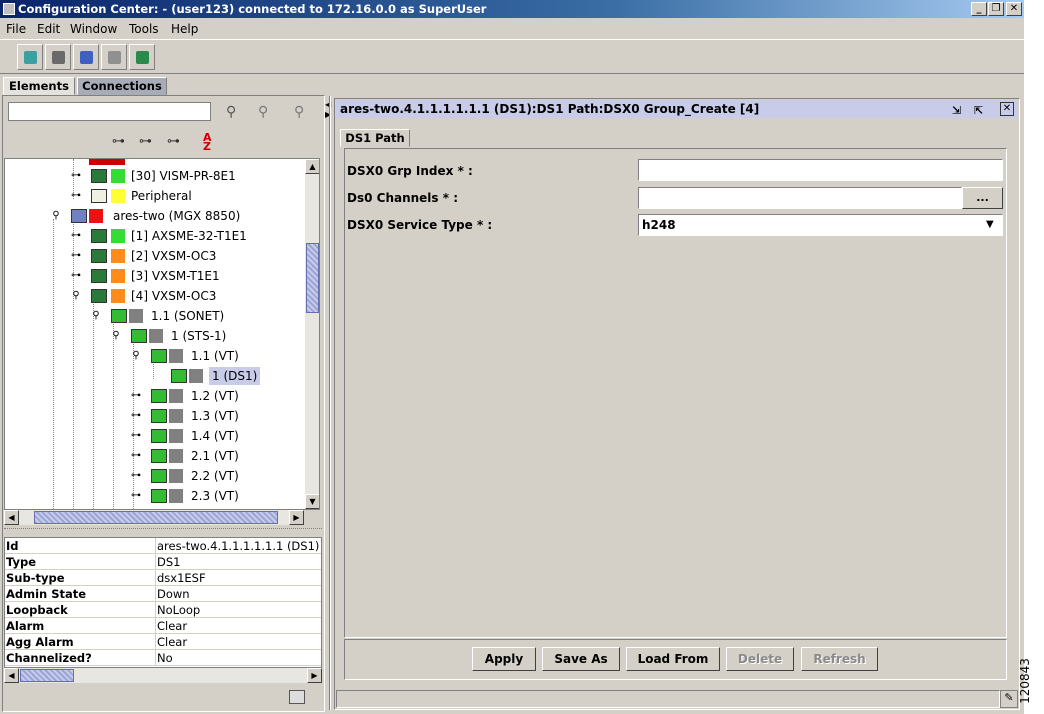 The image size is (1044, 714). What do you see at coordinates (221, 456) in the screenshot?
I see `tree-node-vt-2-1: ⊶ 2.1 (VT)` at bounding box center [221, 456].